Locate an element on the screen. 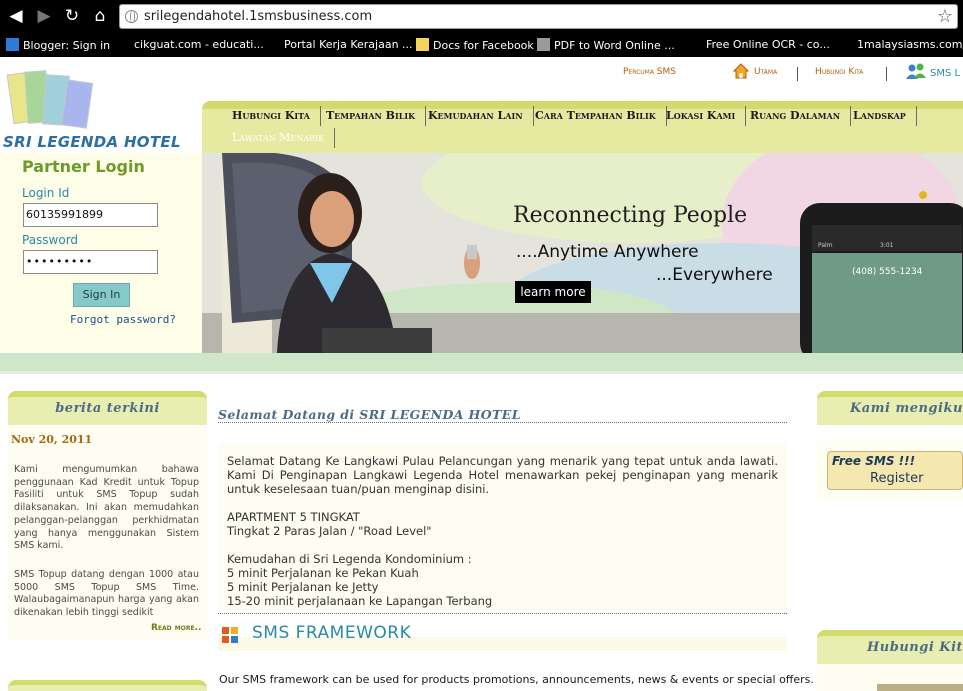  bookmark-label: Blogger: Sign in is located at coordinates (67, 45).